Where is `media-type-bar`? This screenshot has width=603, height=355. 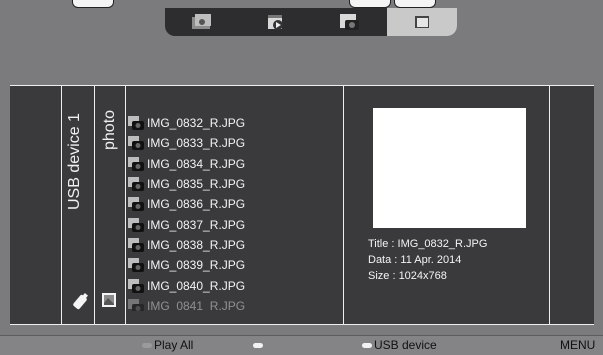 media-type-bar is located at coordinates (311, 22).